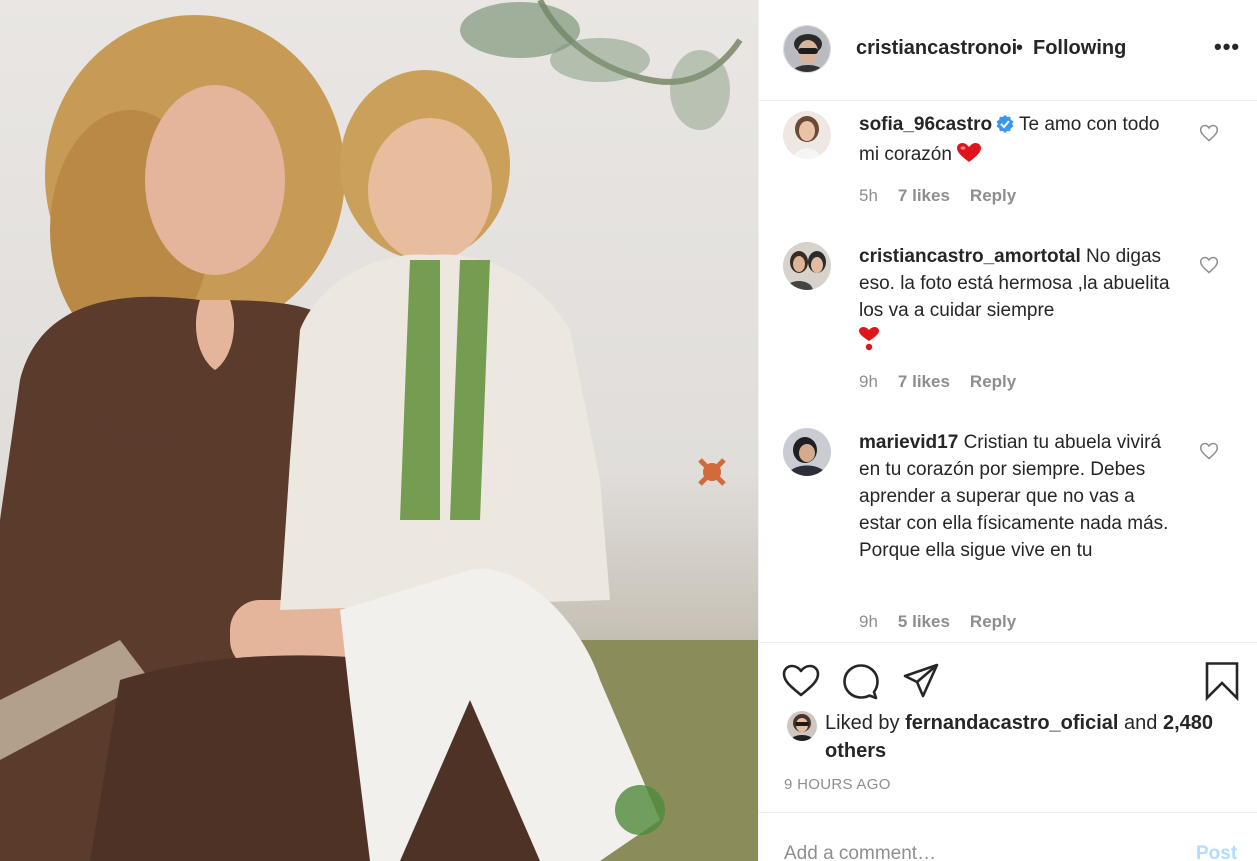 This screenshot has height=861, width=1257. Describe the element at coordinates (1011, 723) in the screenshot. I see `liked-by-user: fernandacastro_oficial` at that location.